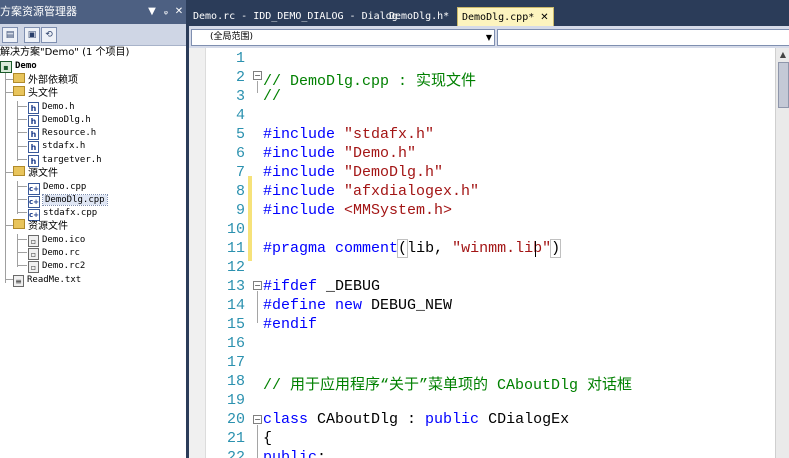 This screenshot has height=458, width=789. What do you see at coordinates (35, 172) in the screenshot?
I see `tree-item-source-files: 源文件` at bounding box center [35, 172].